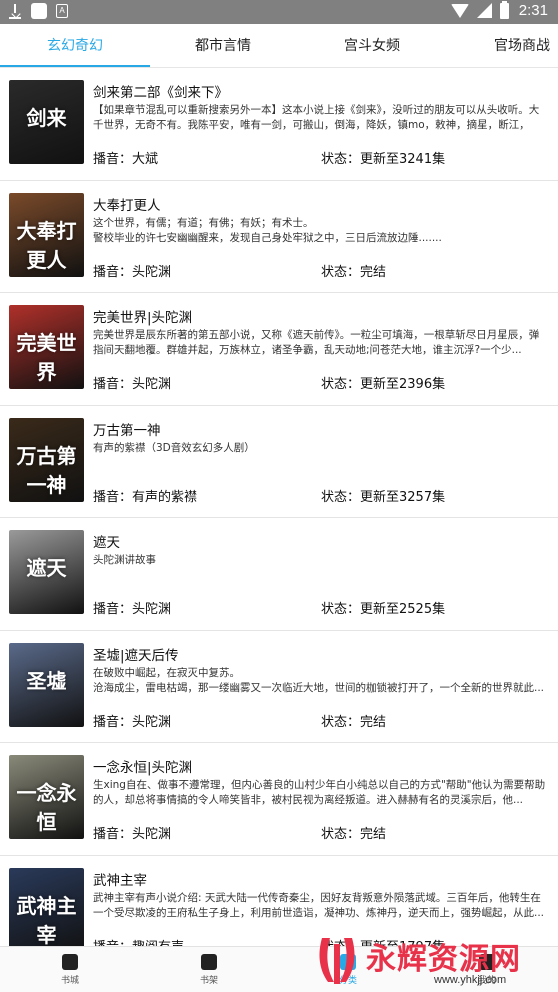 The image size is (558, 992). Describe the element at coordinates (470, 980) in the screenshot. I see `watermark-url: www.yhkjj.com` at that location.